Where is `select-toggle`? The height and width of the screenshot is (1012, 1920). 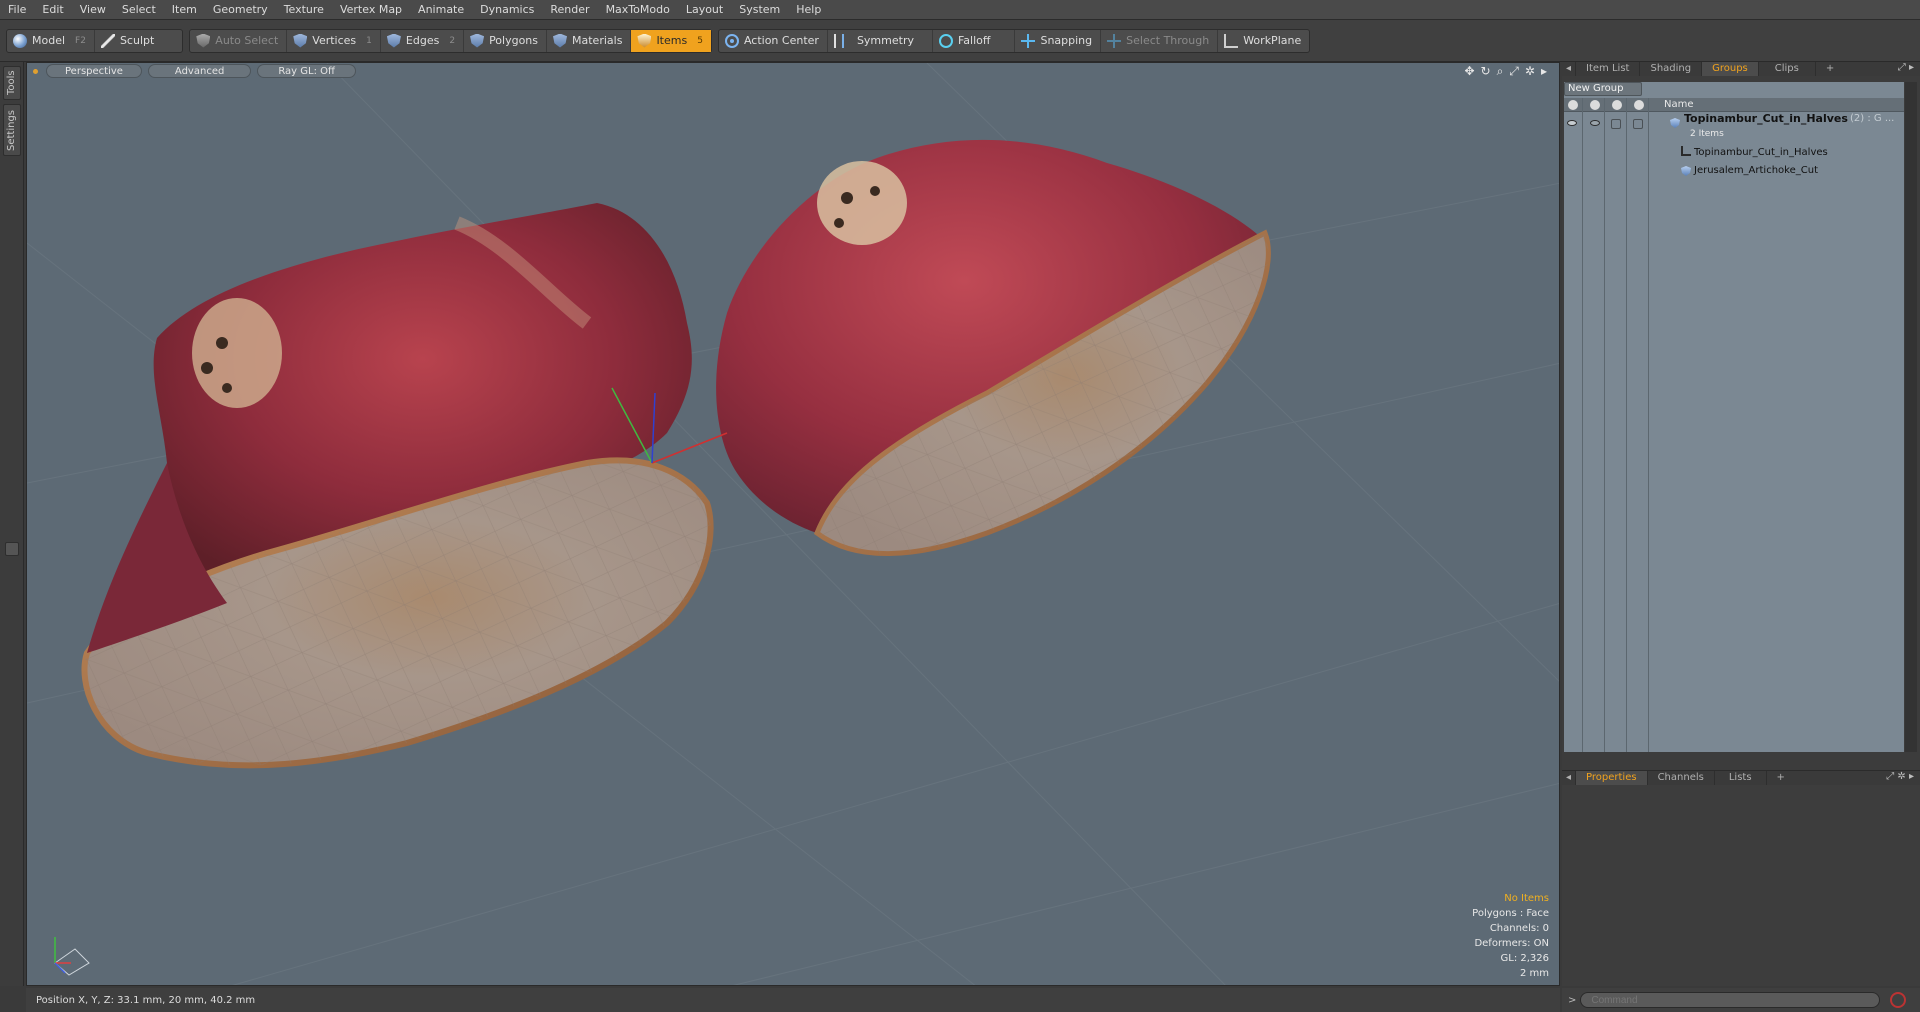
select-toggle is located at coordinates (1638, 124).